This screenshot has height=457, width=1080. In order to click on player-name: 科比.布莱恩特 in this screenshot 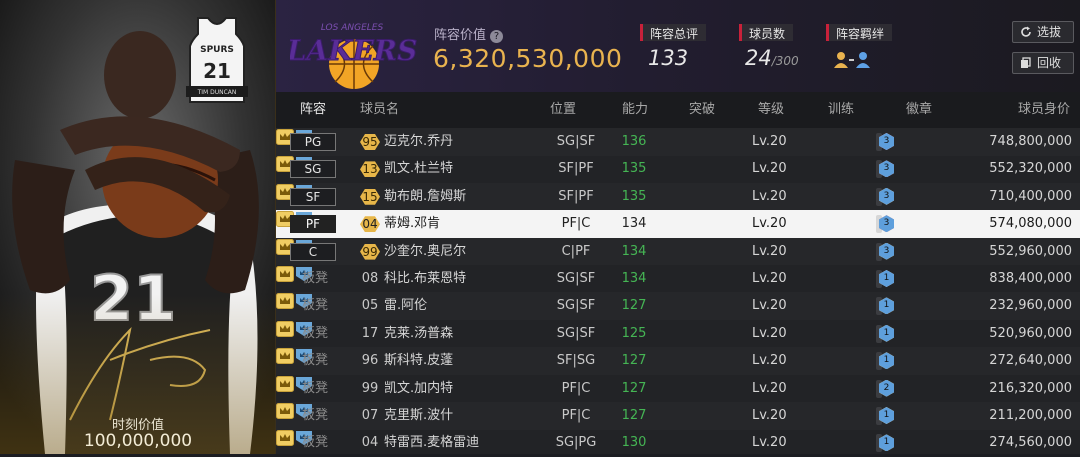, I will do `click(425, 278)`.